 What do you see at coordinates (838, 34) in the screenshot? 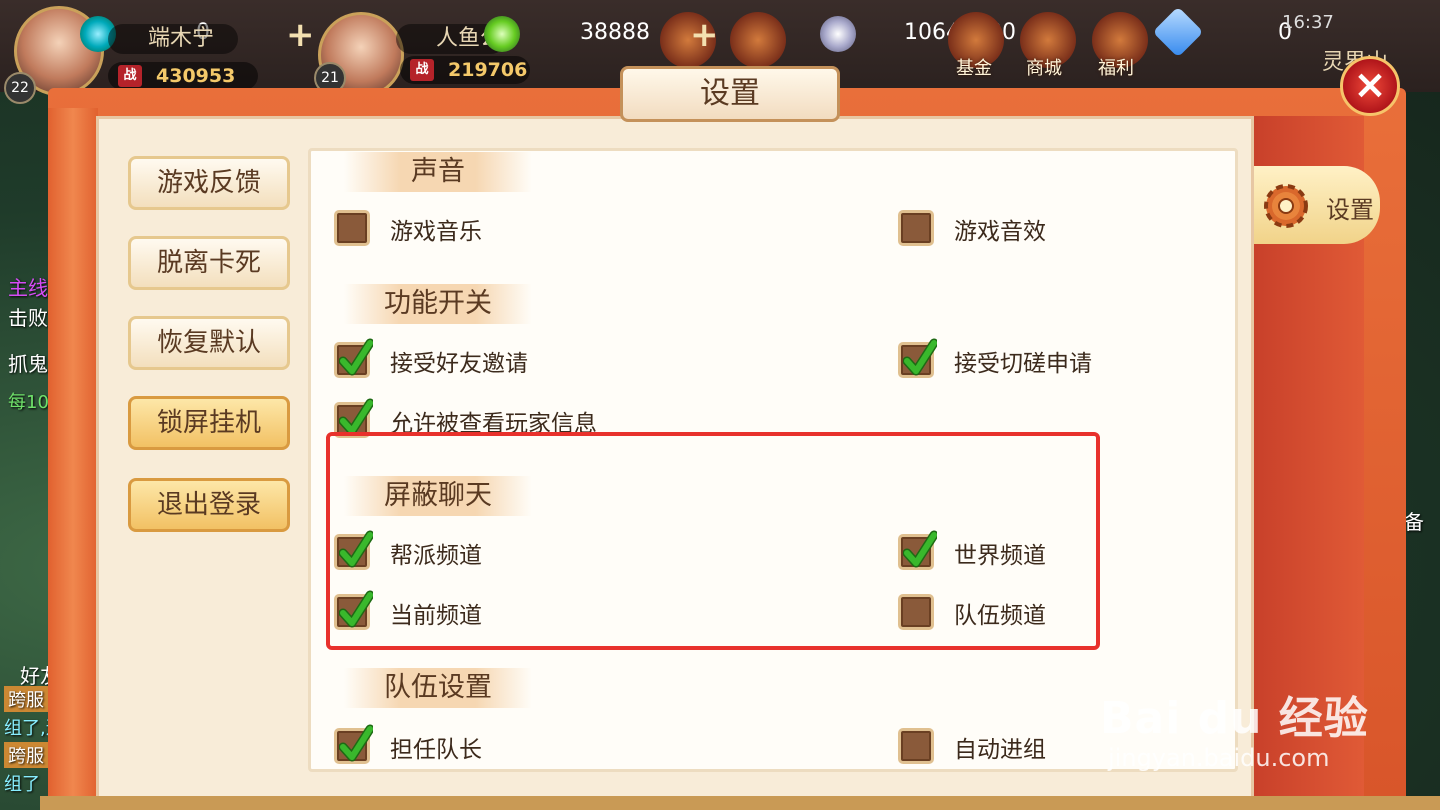
I see `silver-coin-icon` at bounding box center [838, 34].